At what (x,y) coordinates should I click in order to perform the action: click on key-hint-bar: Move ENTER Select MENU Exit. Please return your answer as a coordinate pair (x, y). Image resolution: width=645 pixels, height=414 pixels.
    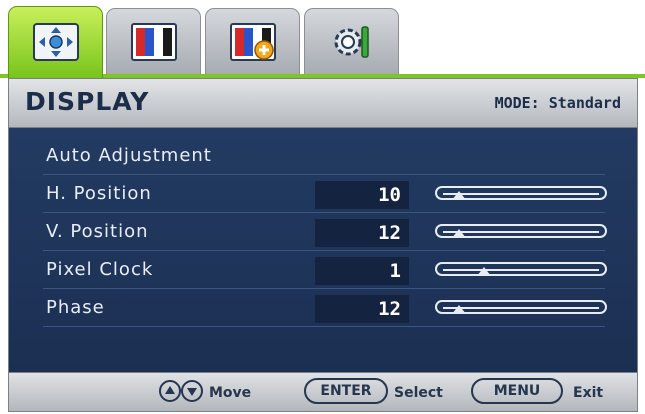
    Looking at the image, I should click on (323, 392).